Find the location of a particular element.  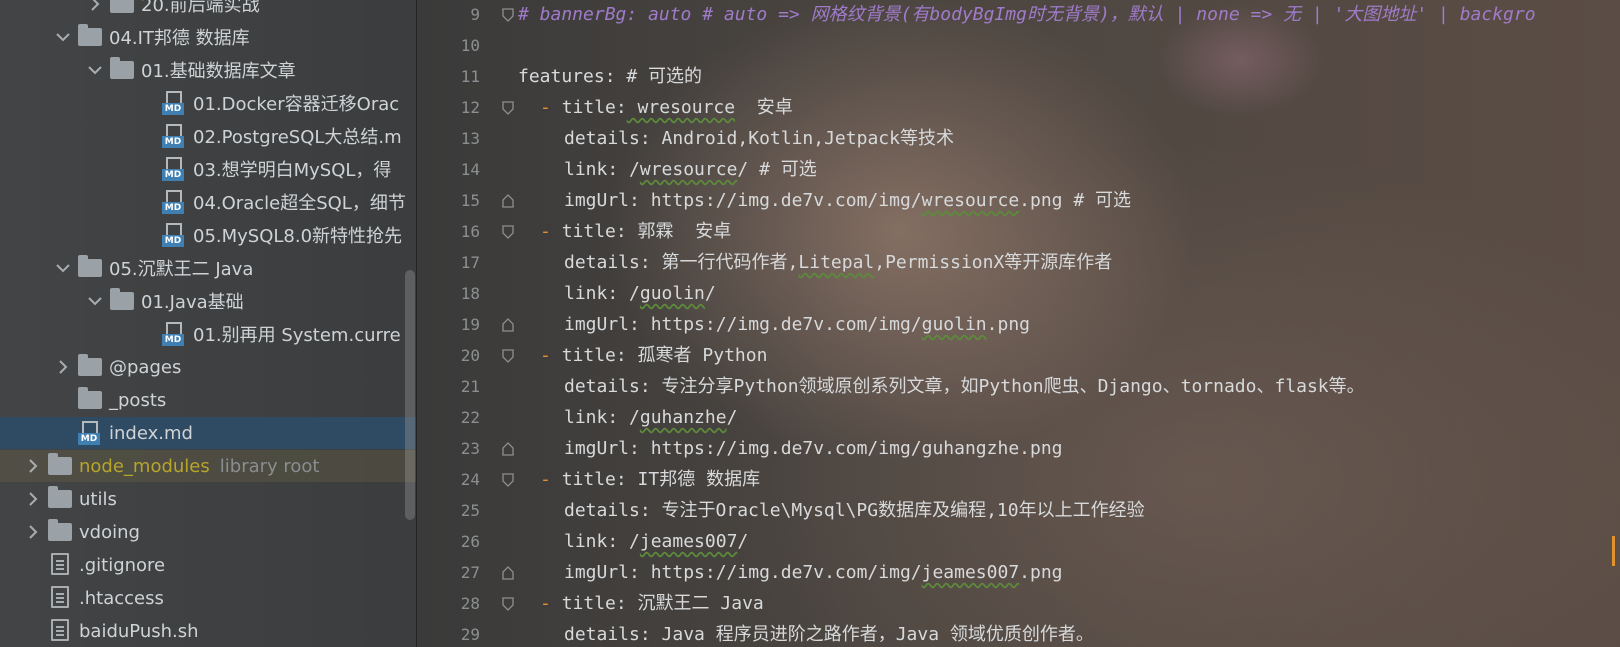

project-tree-scrollbar is located at coordinates (410, 395).